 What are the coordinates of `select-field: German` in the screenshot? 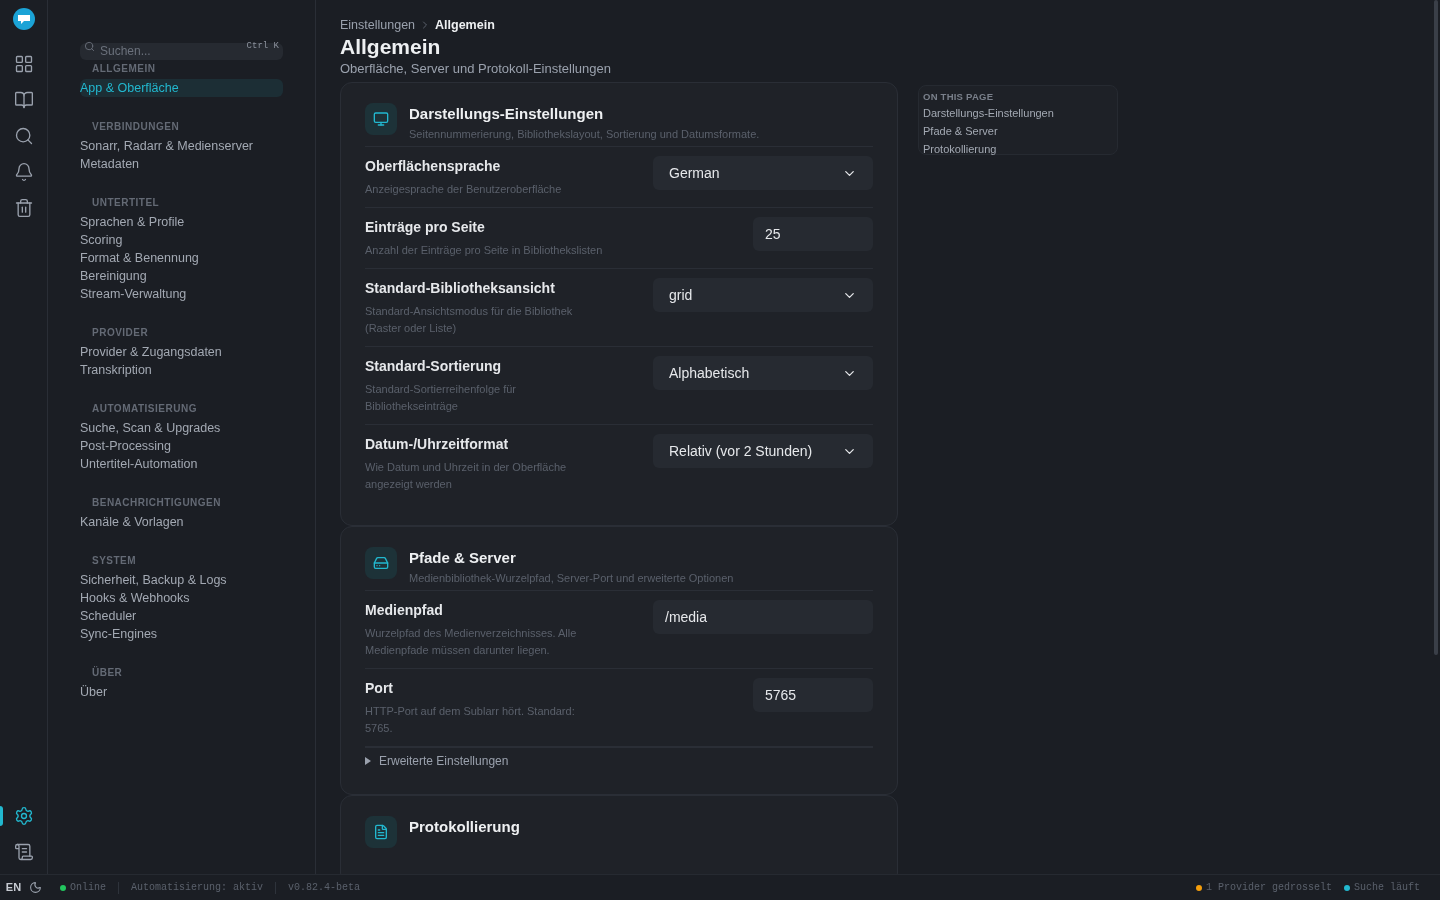 It's located at (763, 173).